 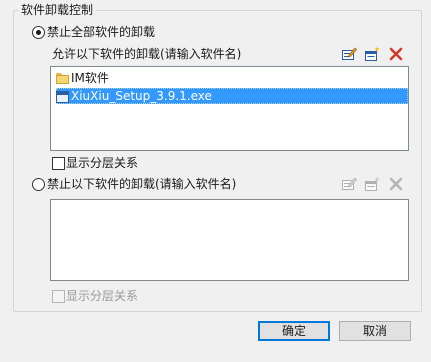 What do you see at coordinates (57, 10) in the screenshot?
I see `group-title: 软件卸载控制` at bounding box center [57, 10].